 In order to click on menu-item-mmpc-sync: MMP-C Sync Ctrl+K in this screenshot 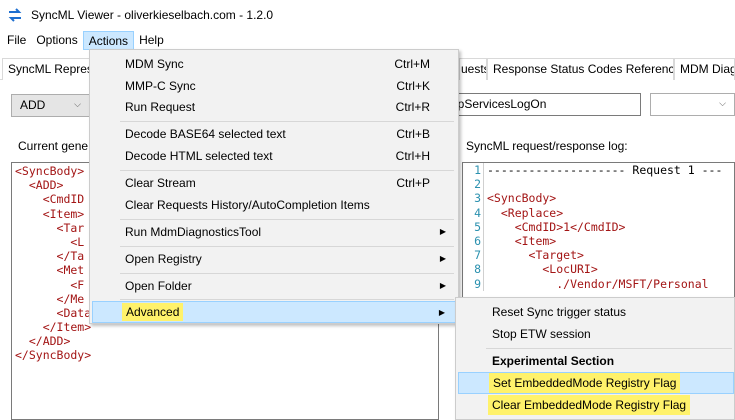, I will do `click(274, 86)`.